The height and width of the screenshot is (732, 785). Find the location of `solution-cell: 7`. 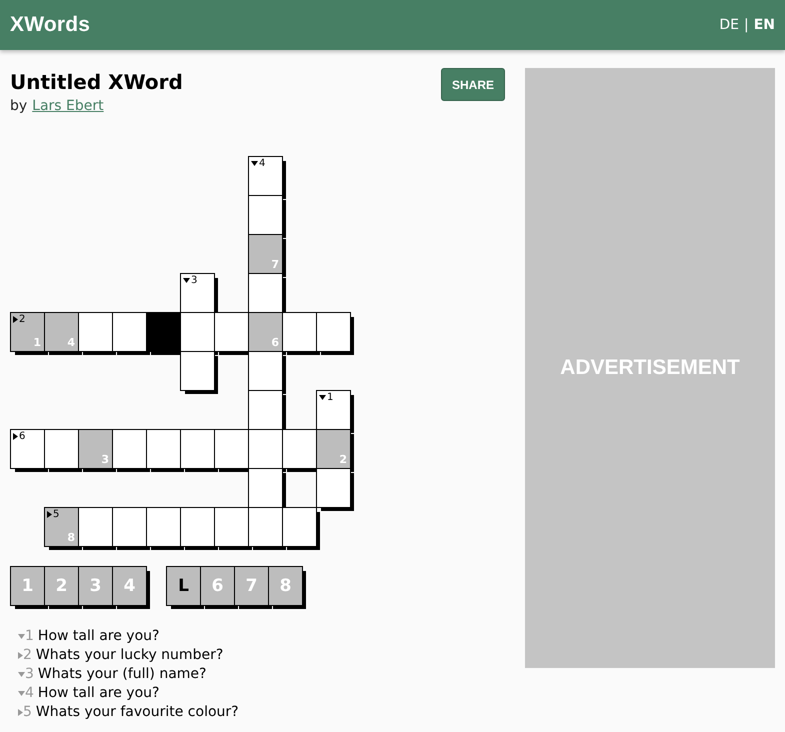

solution-cell: 7 is located at coordinates (251, 586).